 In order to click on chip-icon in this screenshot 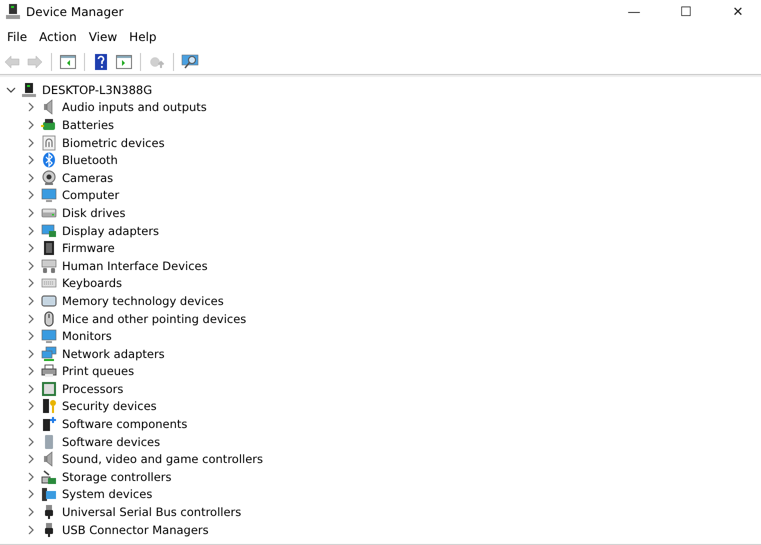, I will do `click(49, 248)`.